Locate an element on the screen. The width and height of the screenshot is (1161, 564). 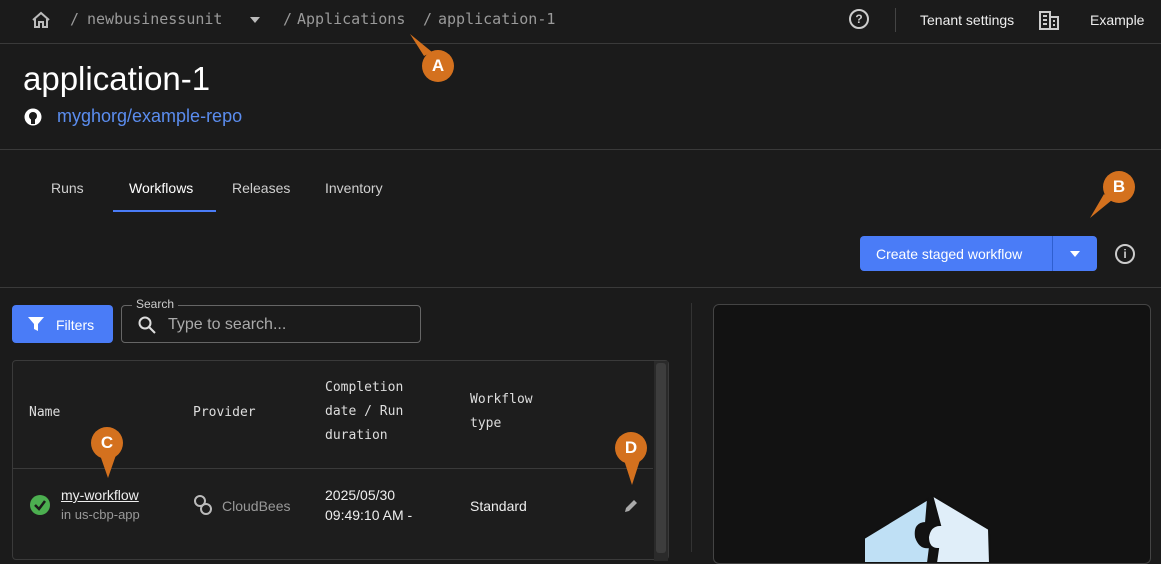
callout-d-pointer is located at coordinates (632, 472).